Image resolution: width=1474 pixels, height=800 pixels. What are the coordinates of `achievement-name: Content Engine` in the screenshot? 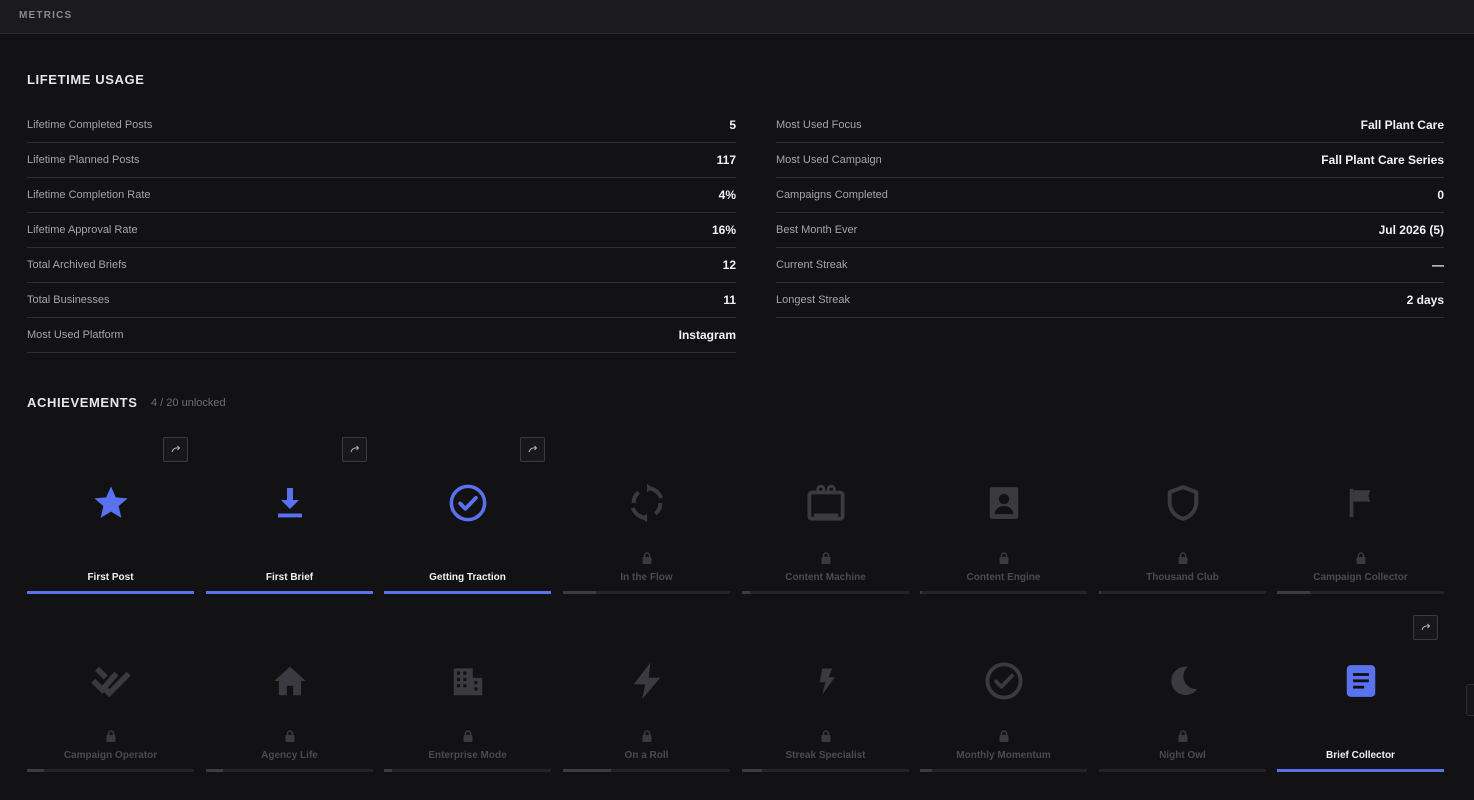 It's located at (1003, 577).